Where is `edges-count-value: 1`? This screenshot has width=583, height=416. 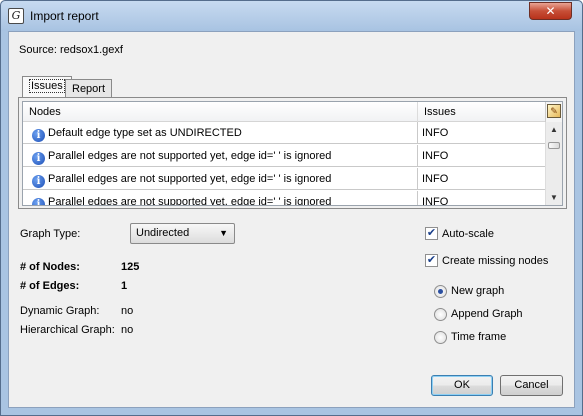
edges-count-value: 1 is located at coordinates (124, 286).